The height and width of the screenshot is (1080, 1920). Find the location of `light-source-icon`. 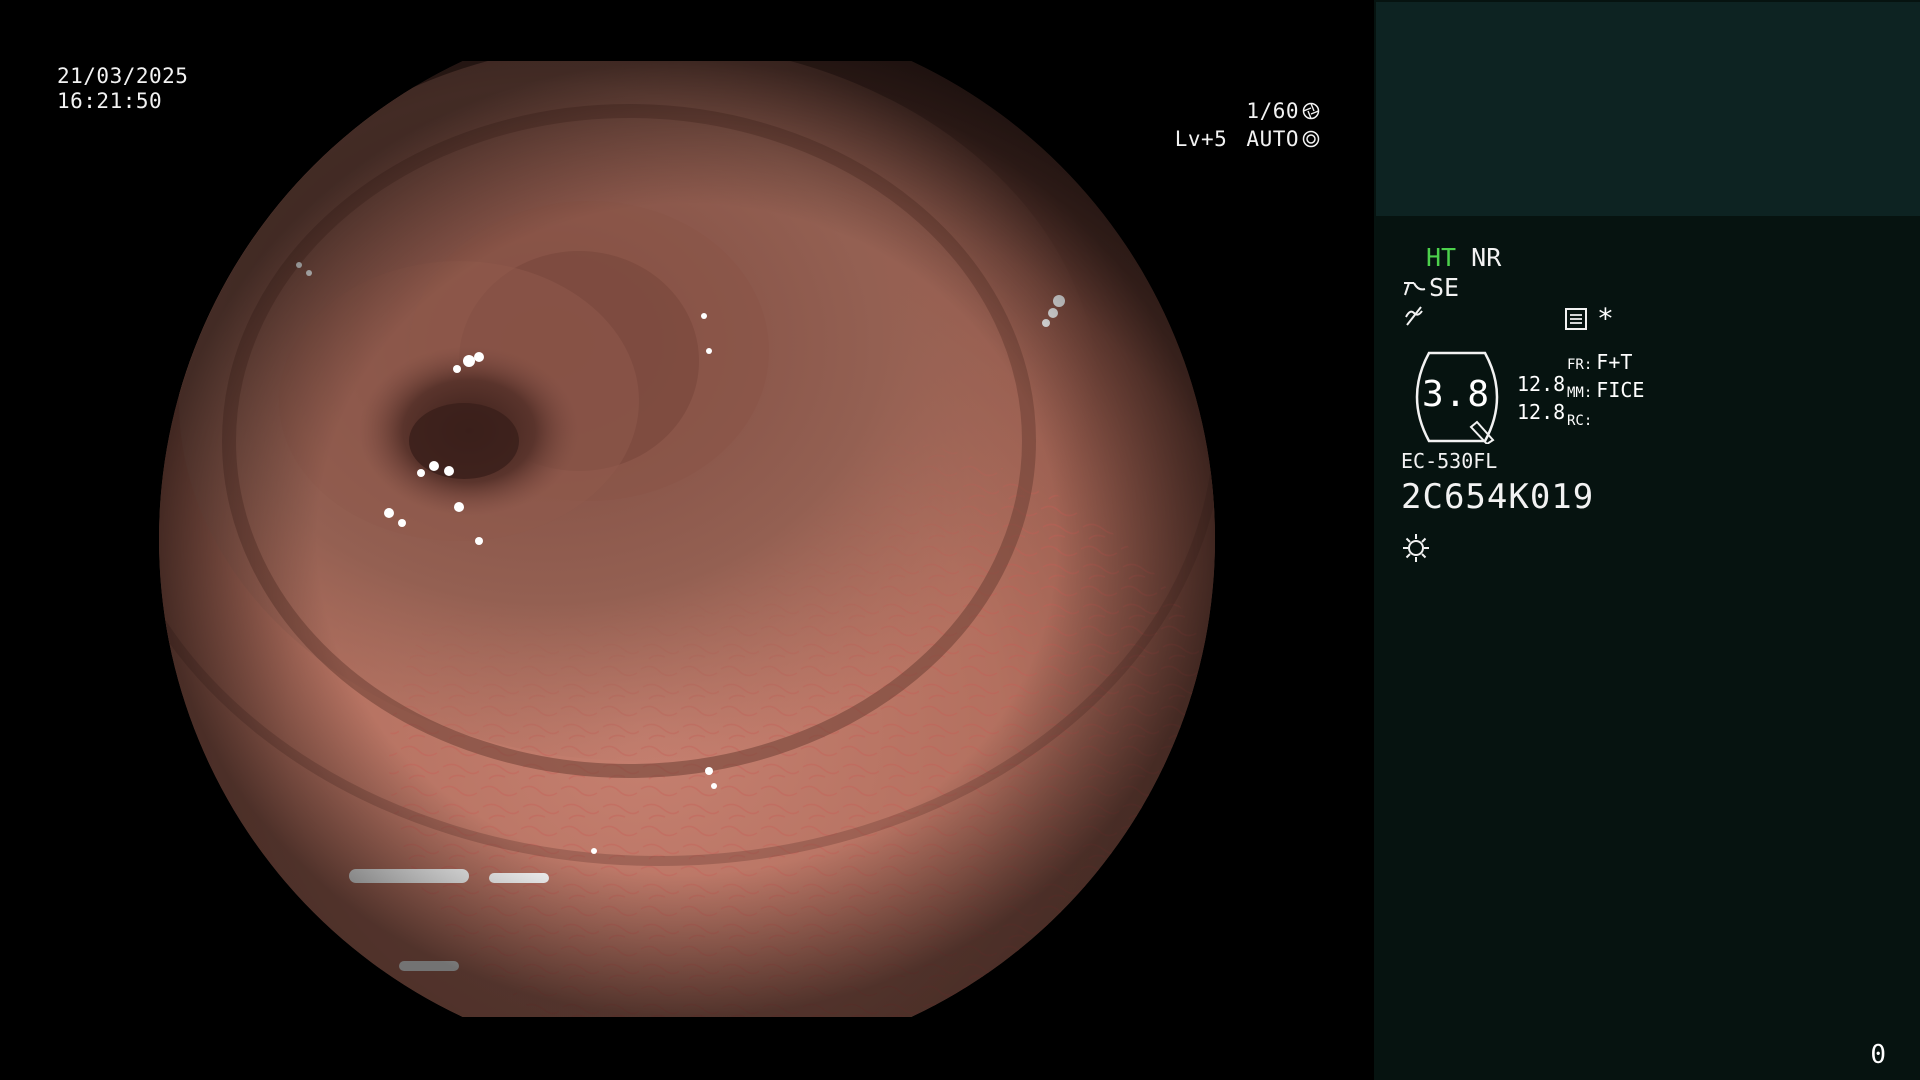

light-source-icon is located at coordinates (1416, 548).